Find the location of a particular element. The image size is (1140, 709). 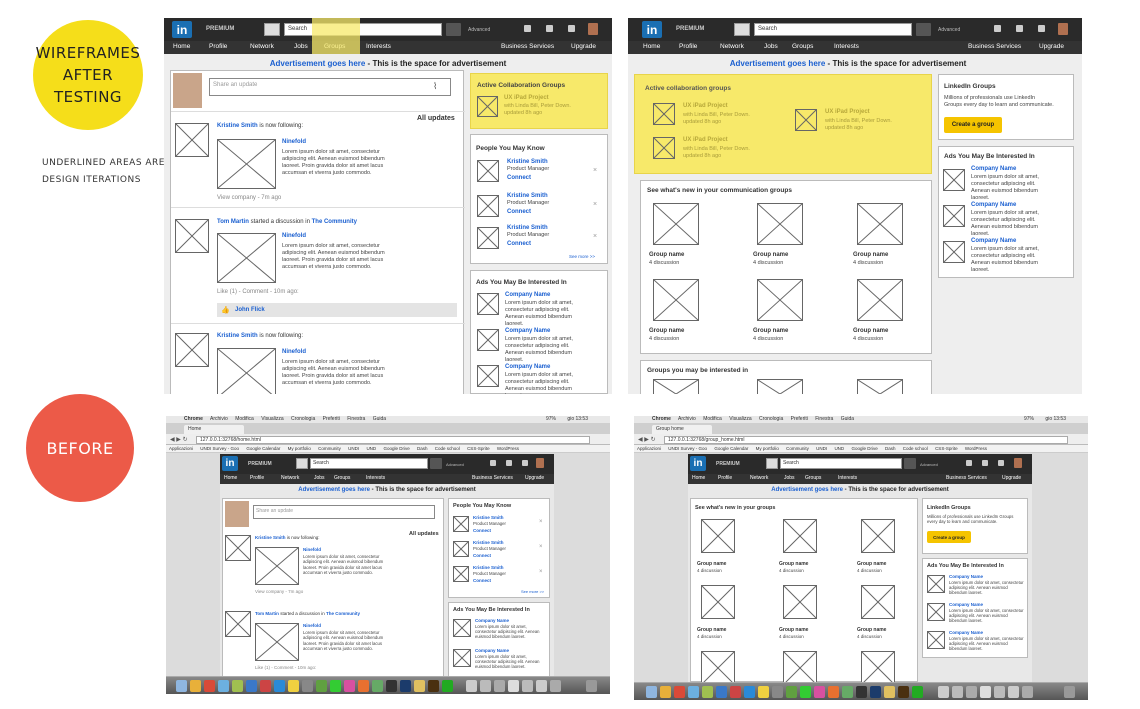

menu-archivio: Archivio is located at coordinates (219, 419).